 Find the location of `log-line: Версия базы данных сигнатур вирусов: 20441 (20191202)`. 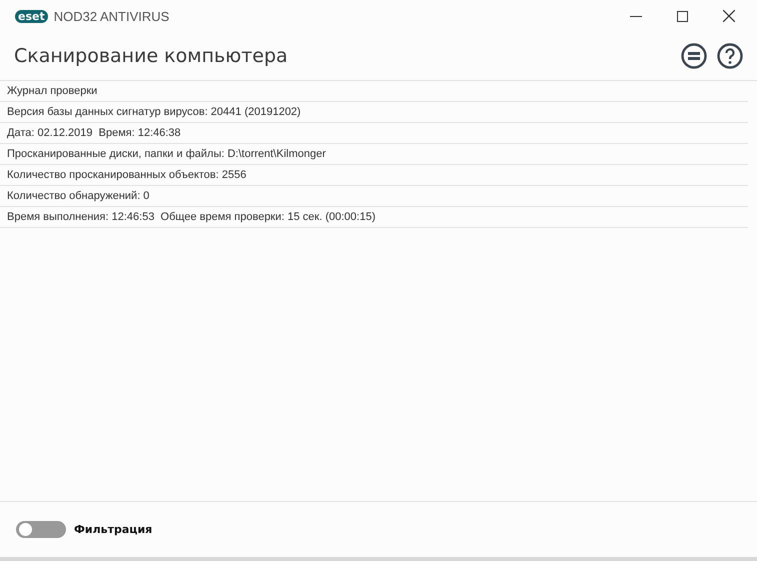

log-line: Версия базы данных сигнатур вирусов: 20441 (20191202) is located at coordinates (154, 112).